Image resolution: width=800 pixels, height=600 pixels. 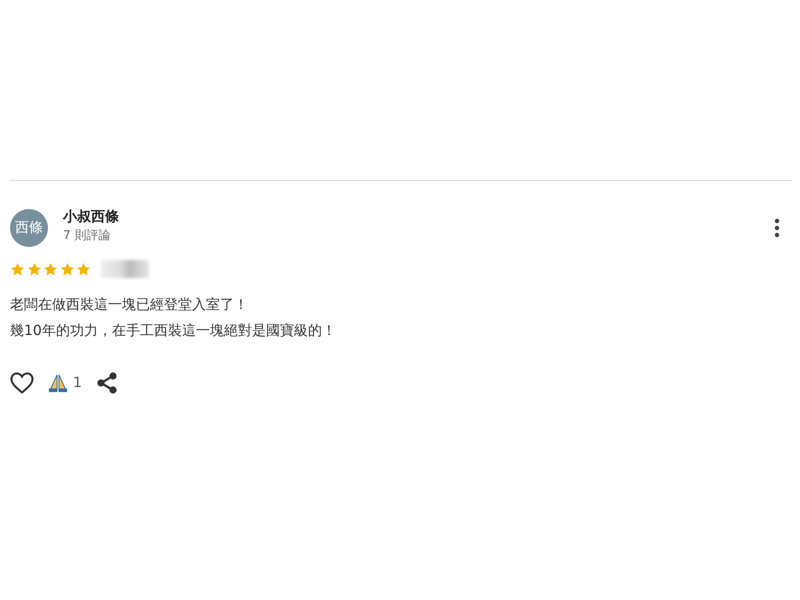 What do you see at coordinates (777, 228) in the screenshot?
I see `more-options-icon` at bounding box center [777, 228].